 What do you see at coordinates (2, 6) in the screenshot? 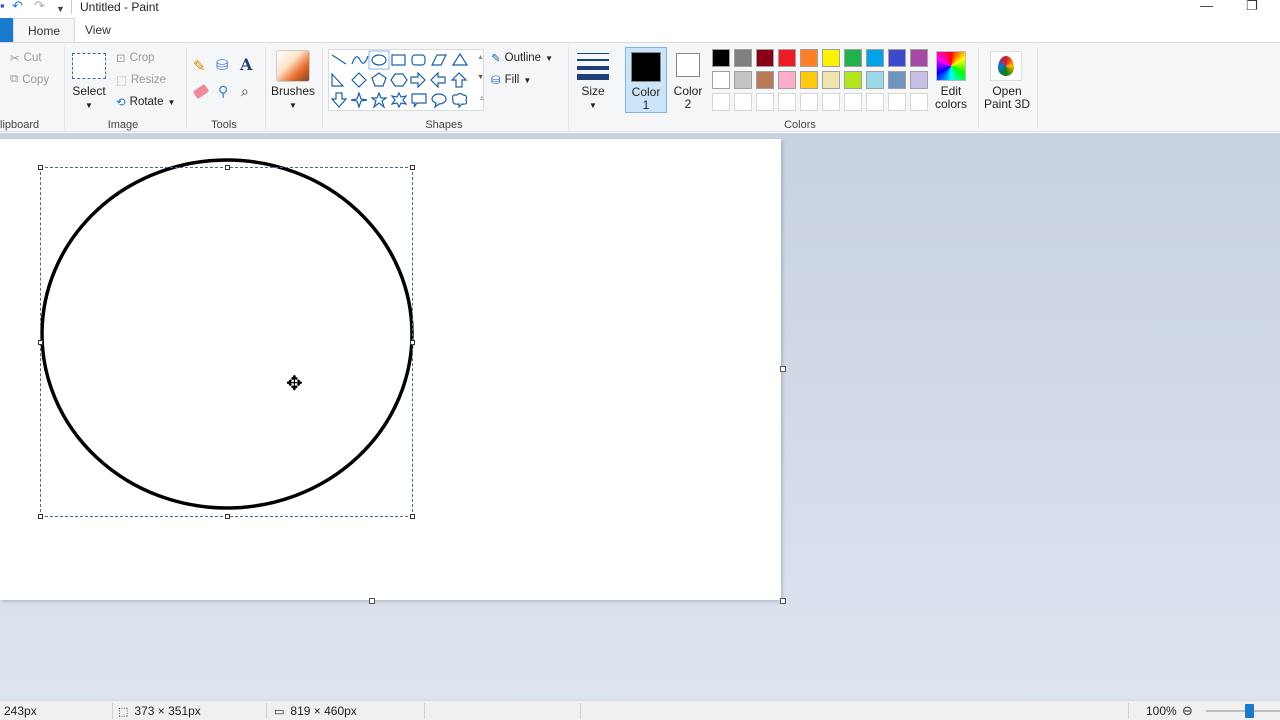
I see `paint-app-icon: ▪` at bounding box center [2, 6].